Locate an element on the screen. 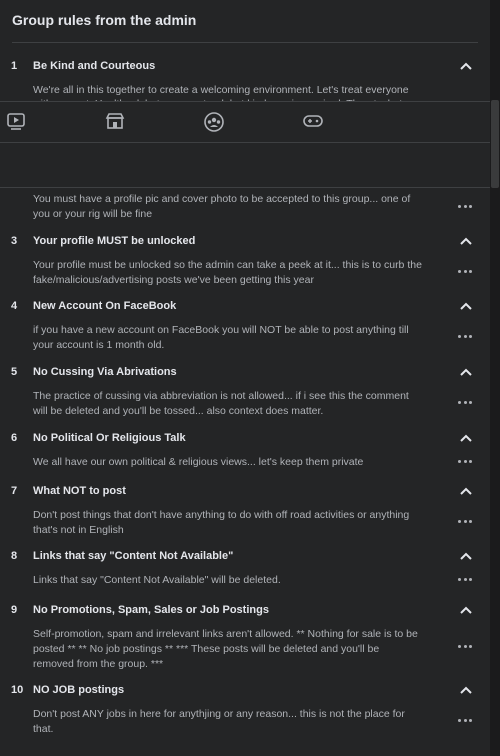  nav-divider is located at coordinates (245, 142).